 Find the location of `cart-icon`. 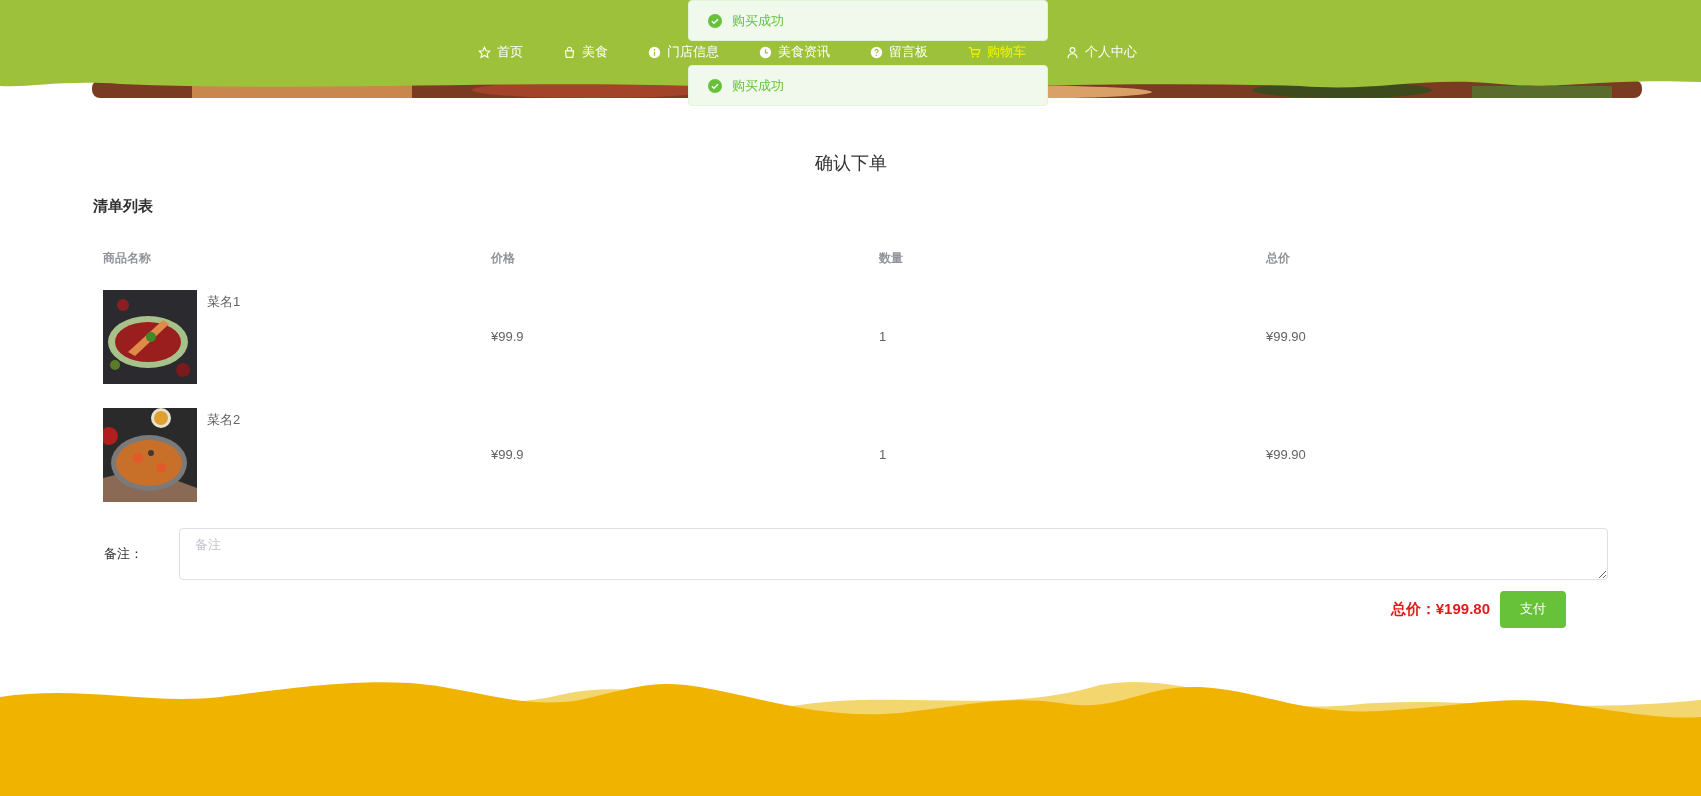

cart-icon is located at coordinates (974, 52).